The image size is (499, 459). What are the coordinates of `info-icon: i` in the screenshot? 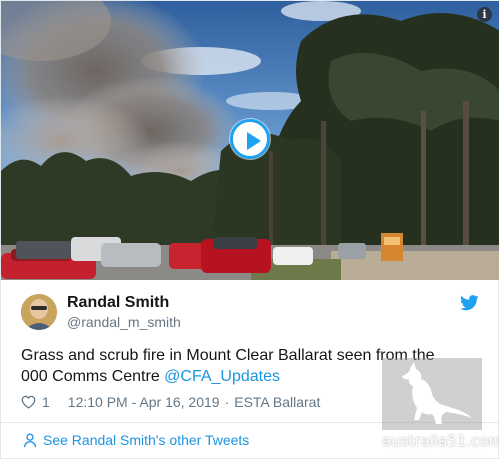 It's located at (484, 14).